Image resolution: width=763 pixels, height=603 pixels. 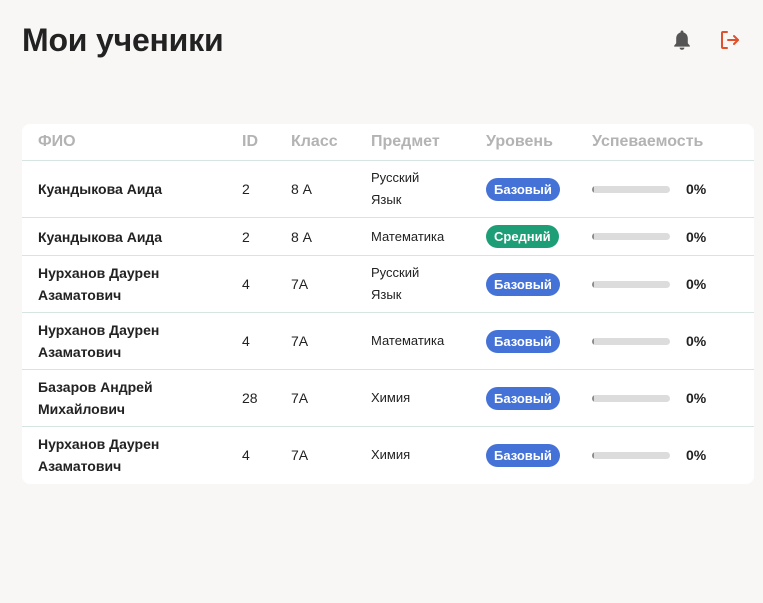 I want to click on column-header-id: ID, so click(x=266, y=142).